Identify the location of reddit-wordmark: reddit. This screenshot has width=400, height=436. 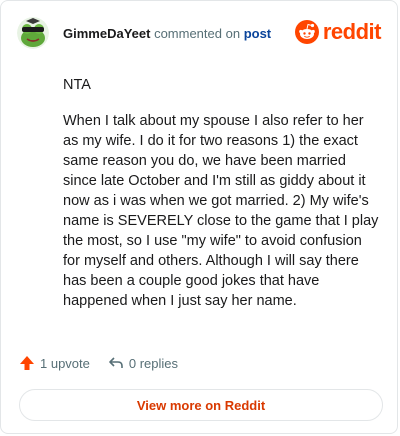
(352, 31).